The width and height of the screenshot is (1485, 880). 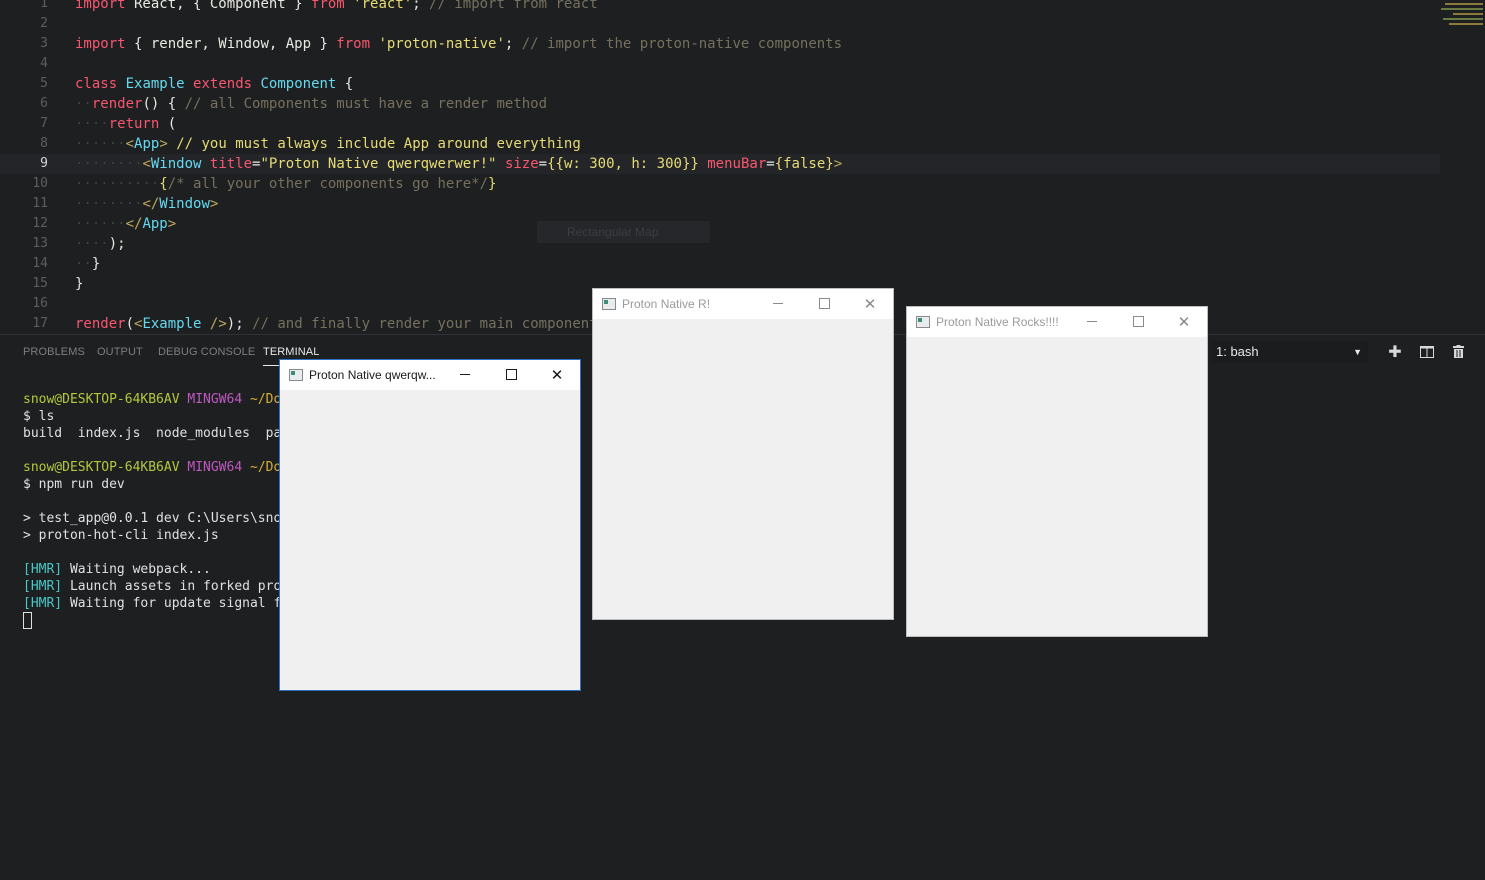 What do you see at coordinates (1462, 15) in the screenshot?
I see `minimap` at bounding box center [1462, 15].